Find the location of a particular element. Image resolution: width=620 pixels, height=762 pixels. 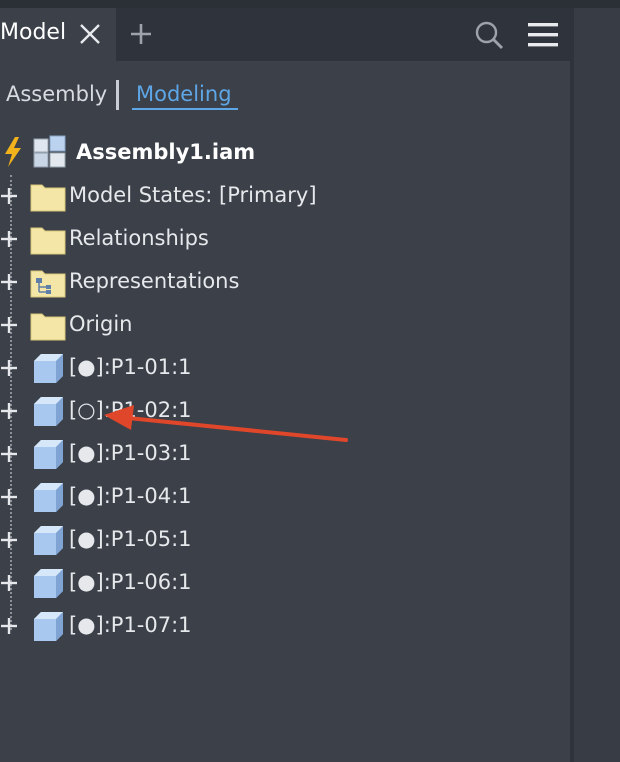

tree-item-part: [●]:P1-07:1 is located at coordinates (280, 626).